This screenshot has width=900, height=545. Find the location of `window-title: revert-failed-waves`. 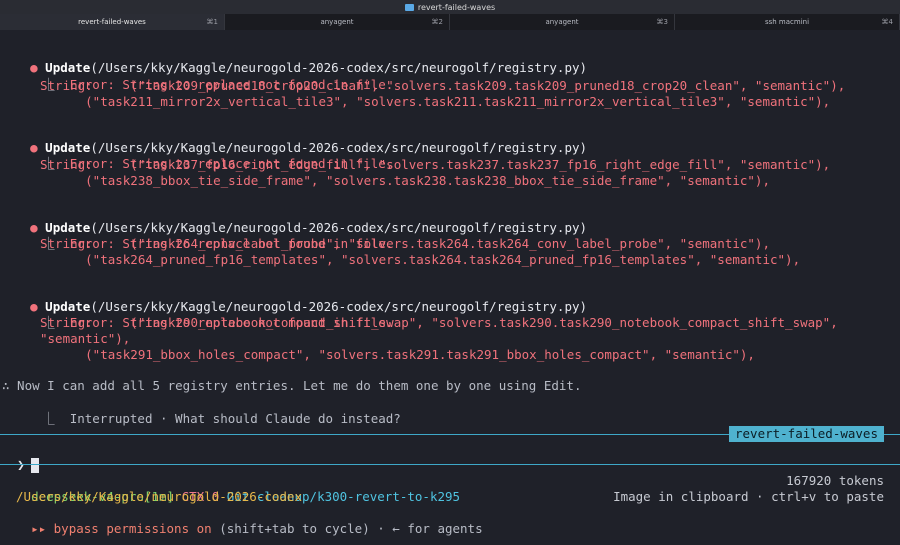

window-title: revert-failed-waves is located at coordinates (456, 7).